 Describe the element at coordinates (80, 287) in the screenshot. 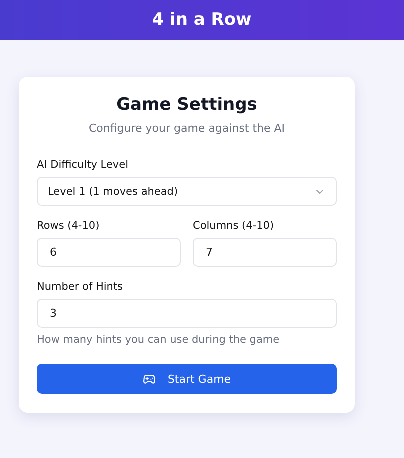

I see `field-label: Number of Hints` at that location.